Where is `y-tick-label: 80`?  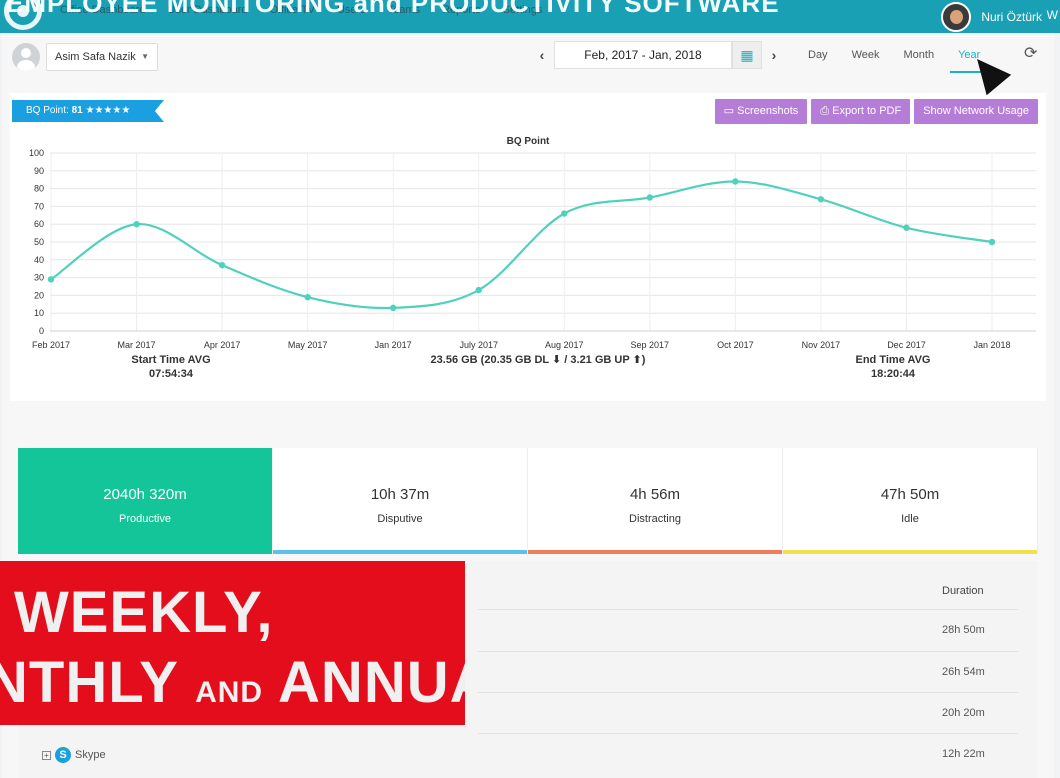
y-tick-label: 80 is located at coordinates (39, 189).